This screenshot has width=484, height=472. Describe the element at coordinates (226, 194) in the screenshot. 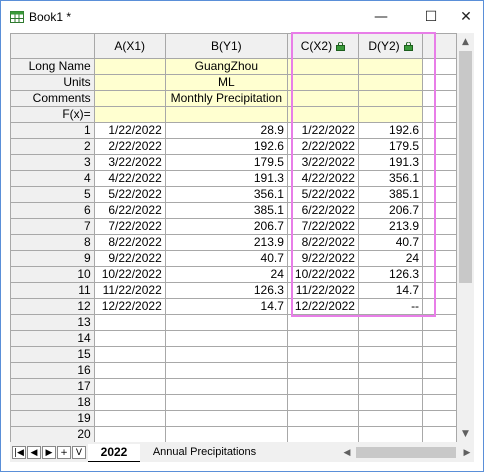

I see `cell-b: 356.1` at that location.